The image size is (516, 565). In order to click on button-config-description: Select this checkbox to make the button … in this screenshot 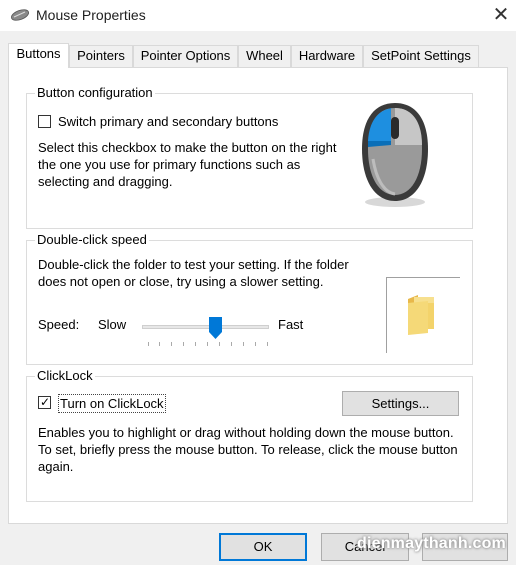, I will do `click(187, 164)`.